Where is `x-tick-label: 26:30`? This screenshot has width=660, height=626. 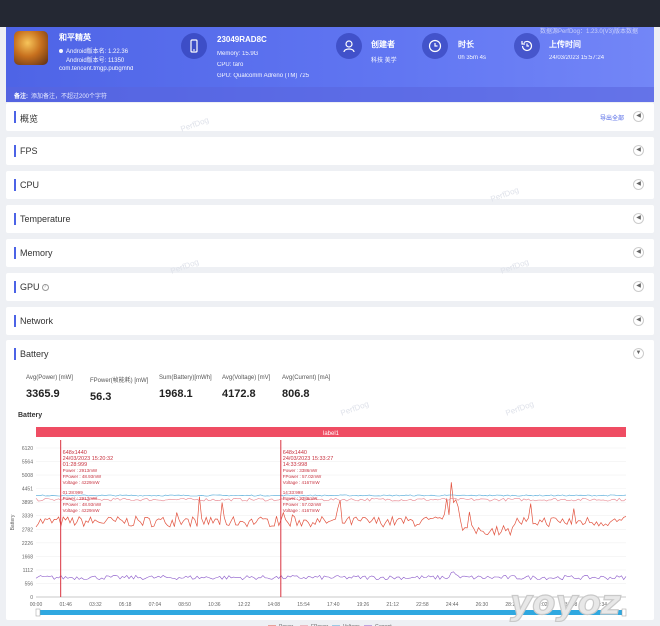 x-tick-label: 26:30 is located at coordinates (482, 605).